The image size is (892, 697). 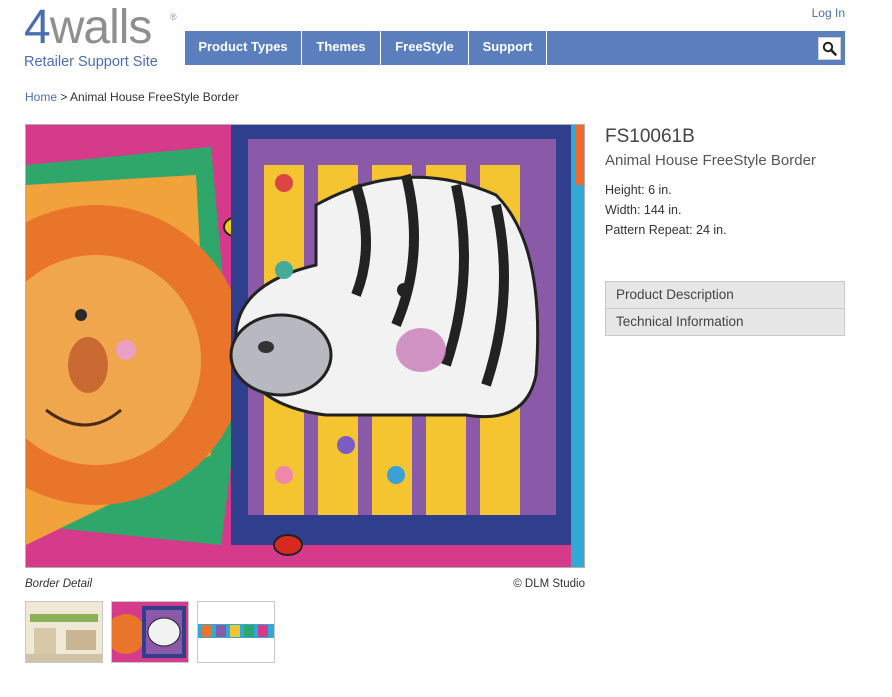 I want to click on search-icon, so click(x=829, y=48).